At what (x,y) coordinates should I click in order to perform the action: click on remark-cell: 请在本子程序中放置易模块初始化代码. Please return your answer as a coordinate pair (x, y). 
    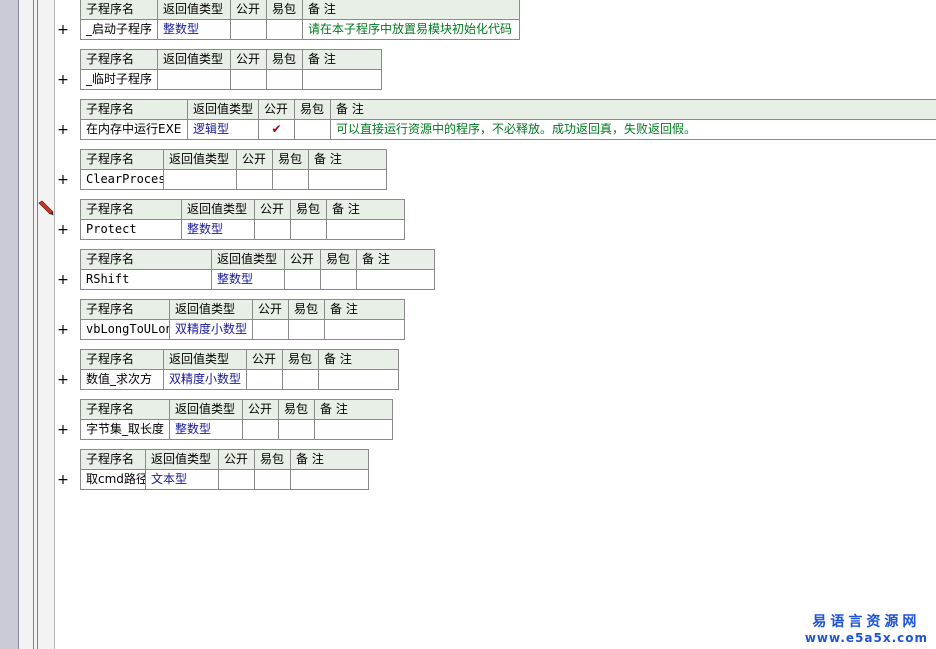
    Looking at the image, I should click on (411, 29).